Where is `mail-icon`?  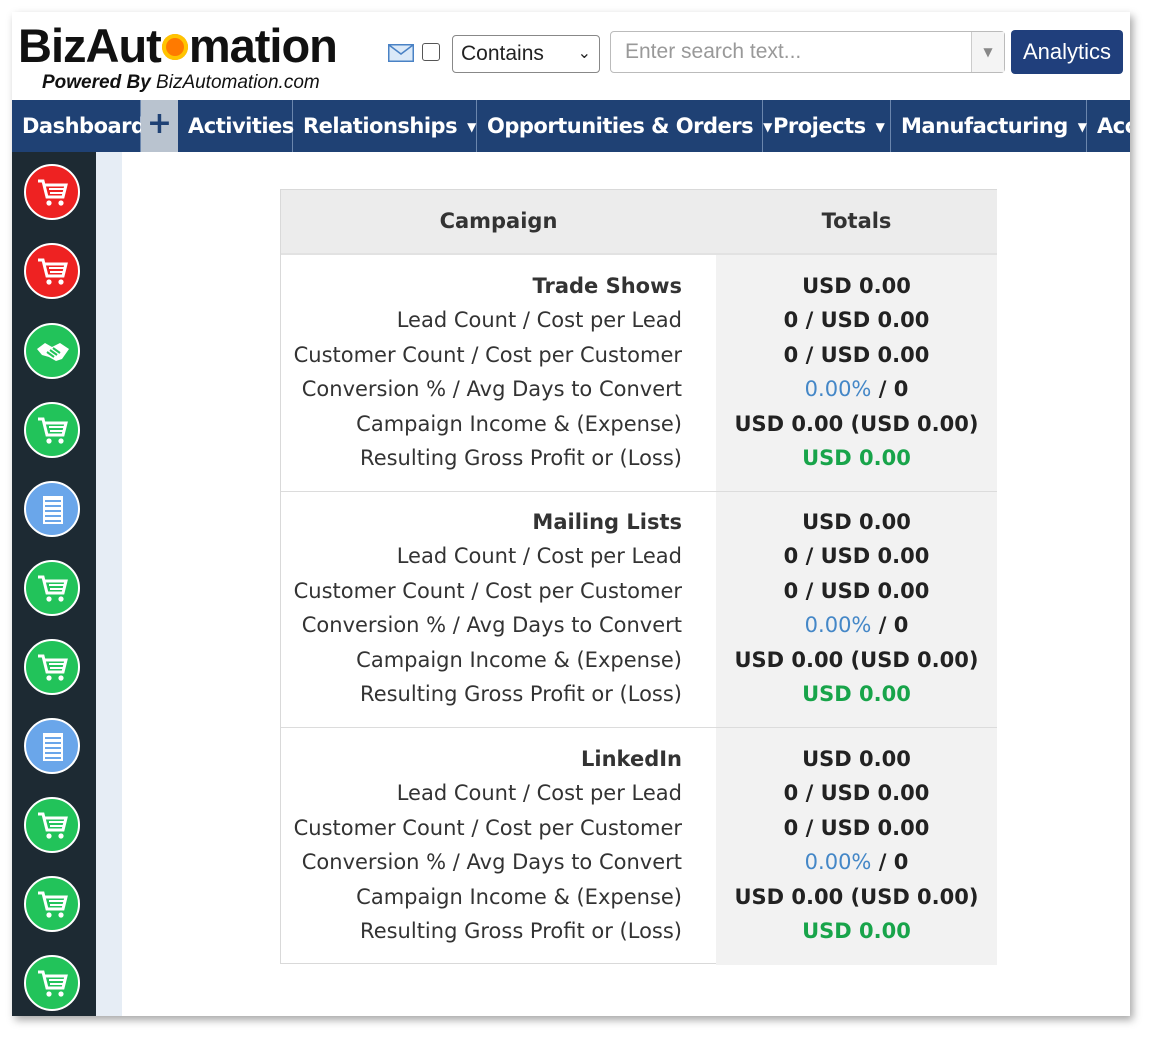
mail-icon is located at coordinates (401, 53).